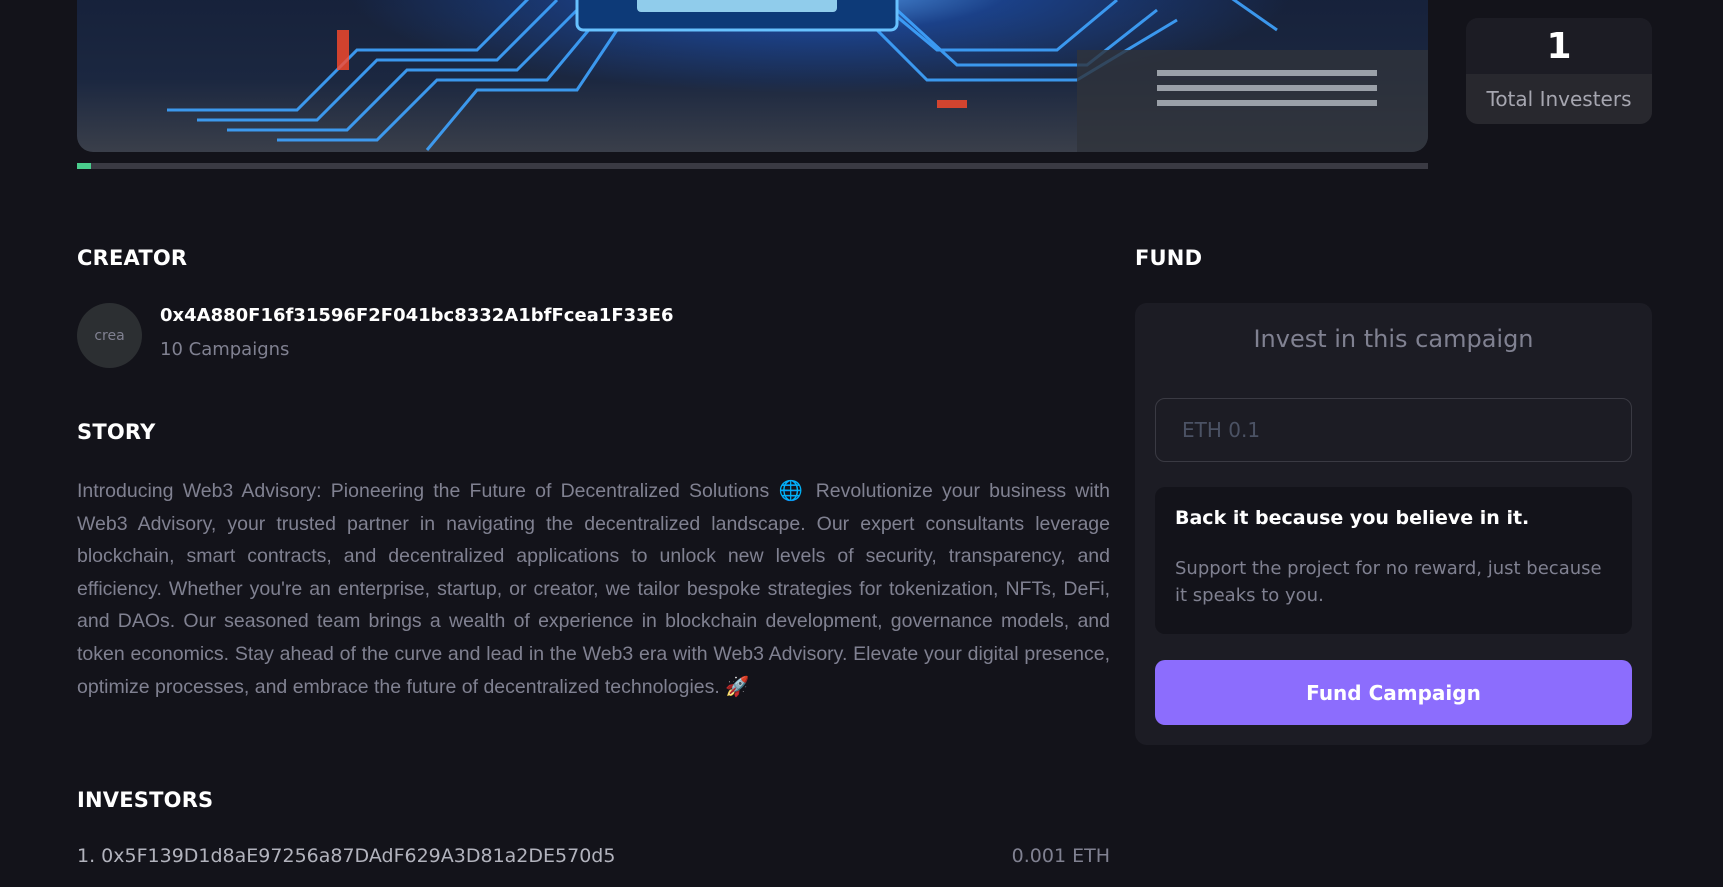 The width and height of the screenshot is (1723, 887). I want to click on investor-amount: 0.001 ETH, so click(1060, 856).